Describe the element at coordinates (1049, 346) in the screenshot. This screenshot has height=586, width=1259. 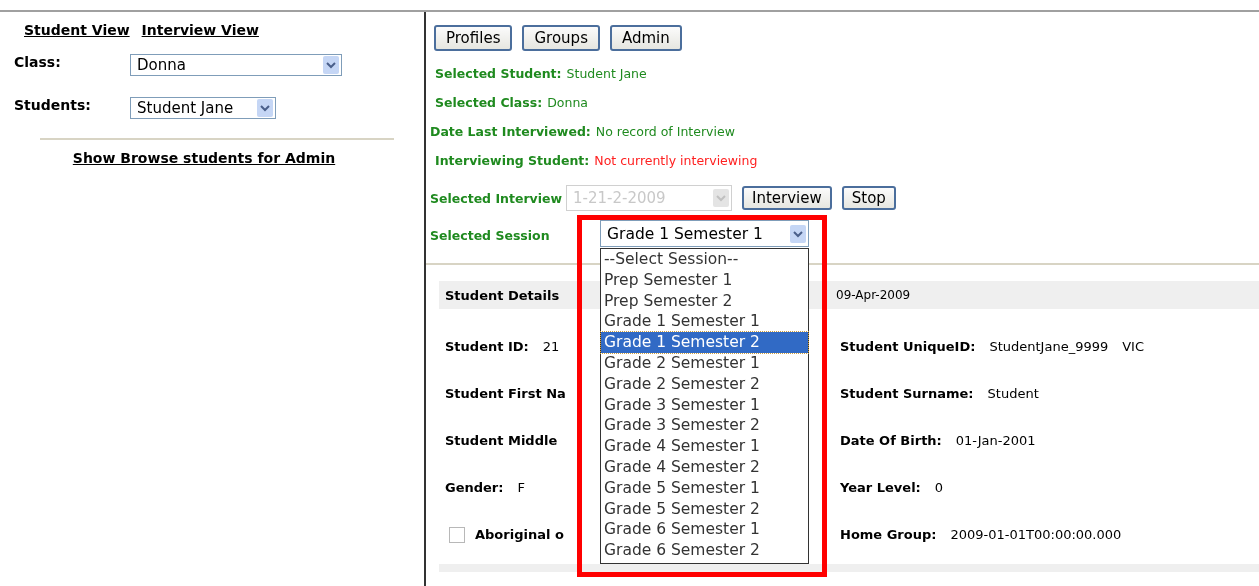
I see `field-value: StudentJane_9999` at that location.